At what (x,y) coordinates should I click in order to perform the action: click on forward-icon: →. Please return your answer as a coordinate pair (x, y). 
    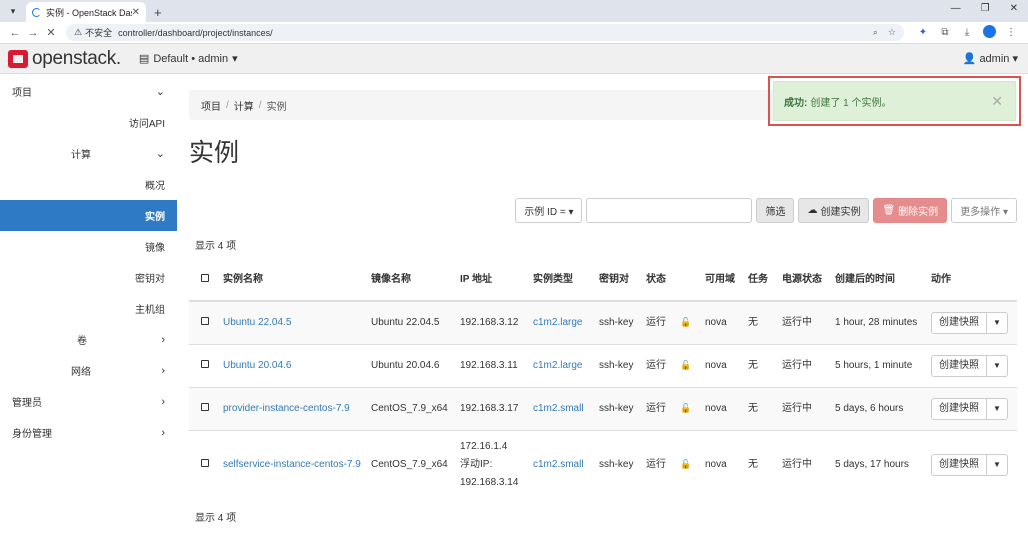
    Looking at the image, I should click on (33, 33).